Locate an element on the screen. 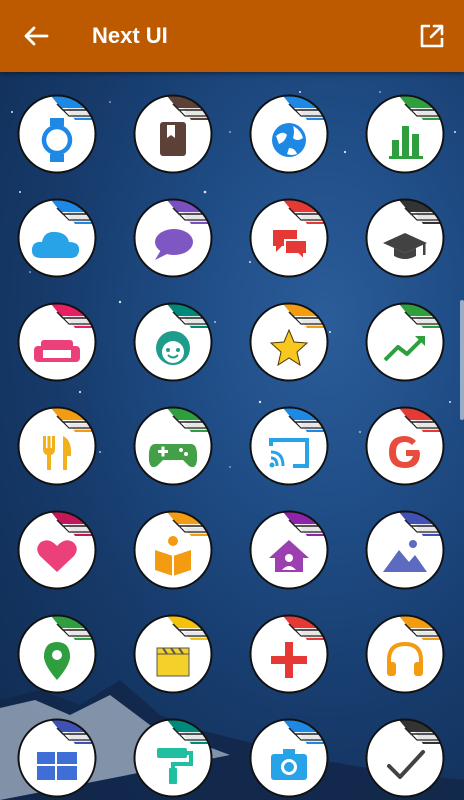  trending-up-icon is located at coordinates (405, 342).